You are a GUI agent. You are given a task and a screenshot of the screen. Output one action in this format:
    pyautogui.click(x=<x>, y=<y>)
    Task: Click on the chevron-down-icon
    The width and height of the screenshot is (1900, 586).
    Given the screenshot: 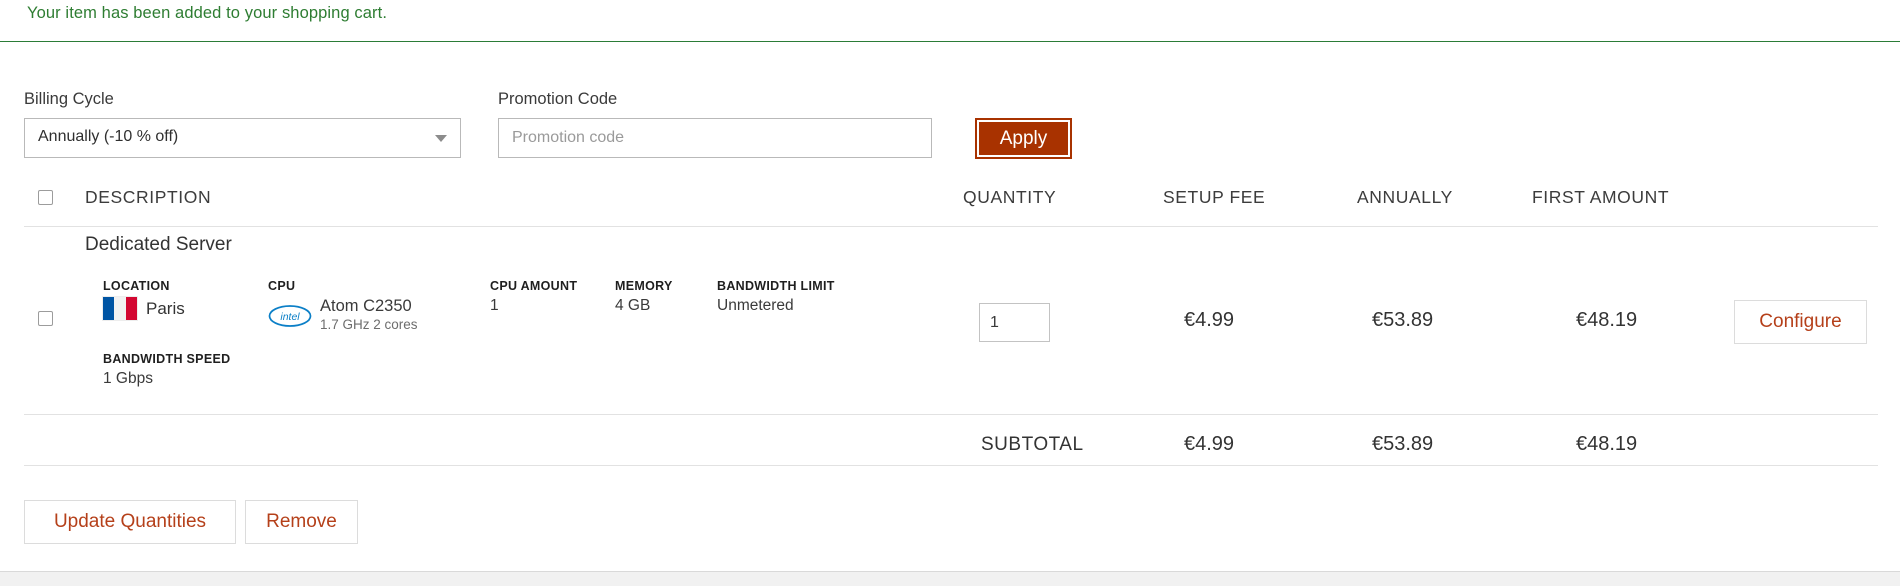 What is the action you would take?
    pyautogui.click(x=441, y=138)
    